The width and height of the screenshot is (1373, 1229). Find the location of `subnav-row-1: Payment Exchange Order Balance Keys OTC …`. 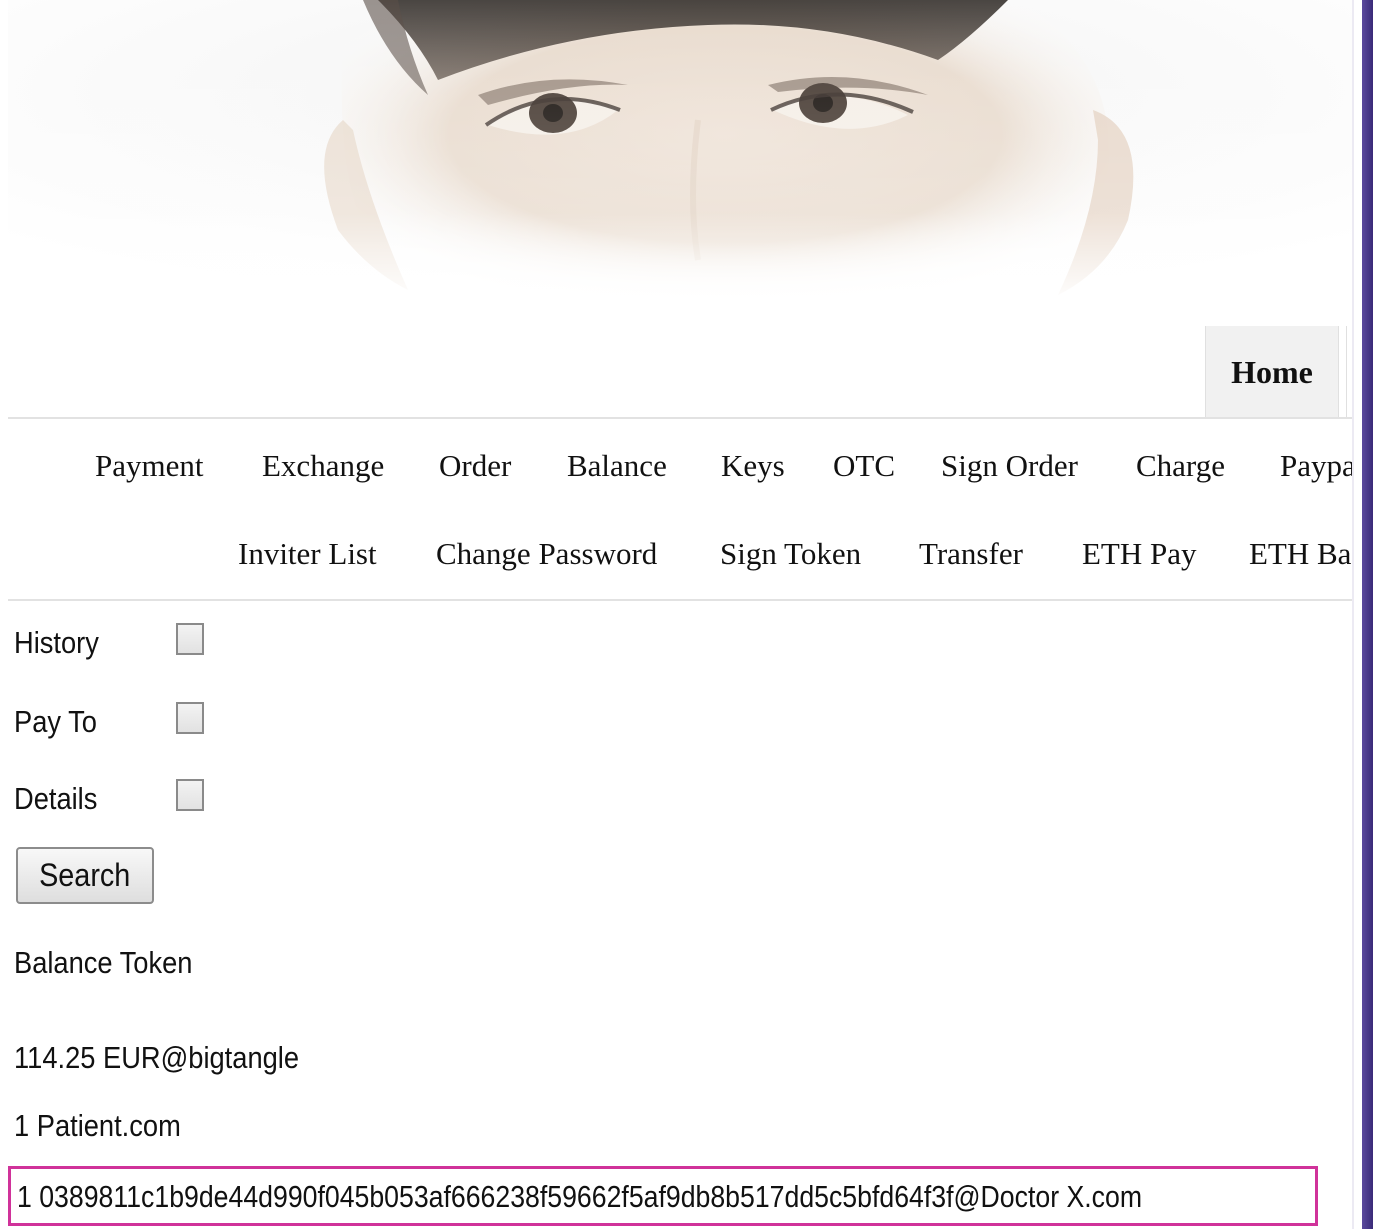

subnav-row-1: Payment Exchange Order Balance Keys OTC … is located at coordinates (677, 466).